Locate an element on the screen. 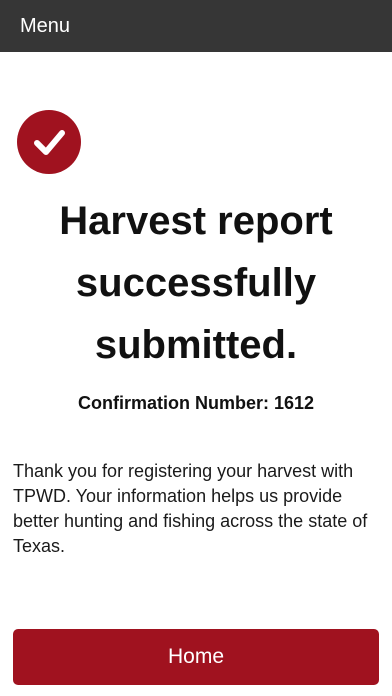  top-bar: Menu is located at coordinates (196, 26).